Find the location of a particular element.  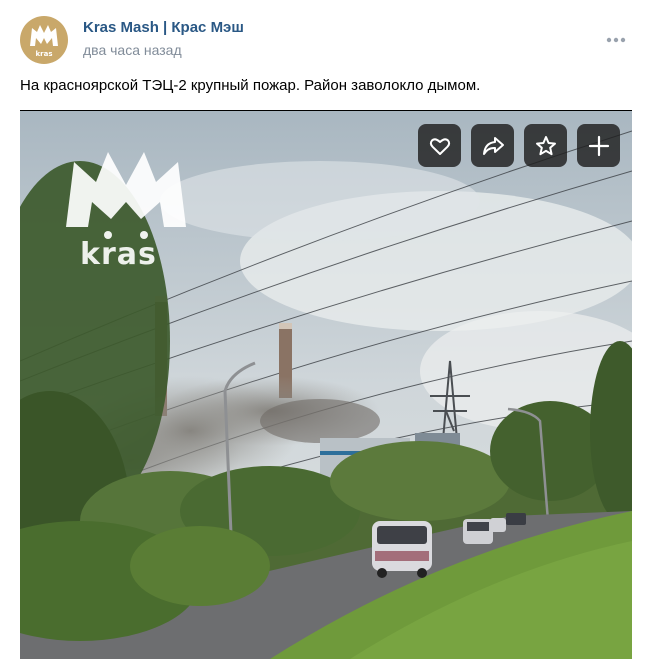

share-button is located at coordinates (492, 145).